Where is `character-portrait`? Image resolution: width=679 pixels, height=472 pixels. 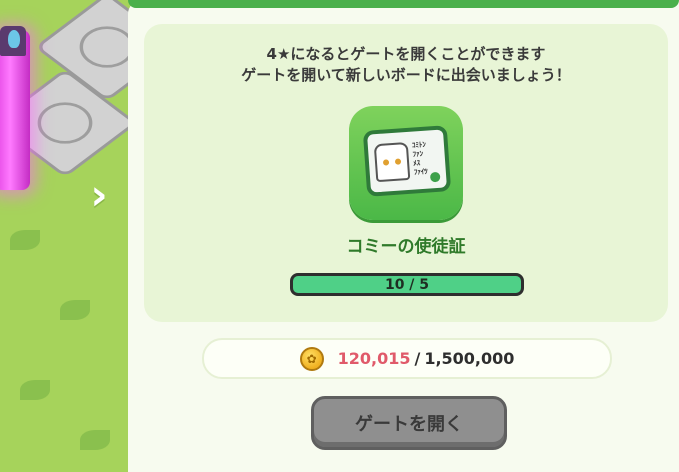
character-portrait is located at coordinates (392, 162).